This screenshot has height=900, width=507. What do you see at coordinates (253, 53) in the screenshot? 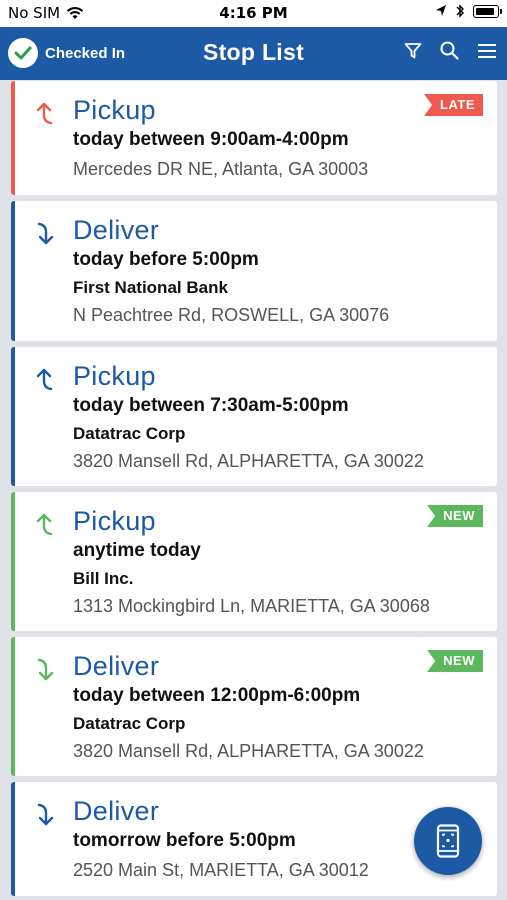
I see `nav-bar: Checked In Stop List` at bounding box center [253, 53].